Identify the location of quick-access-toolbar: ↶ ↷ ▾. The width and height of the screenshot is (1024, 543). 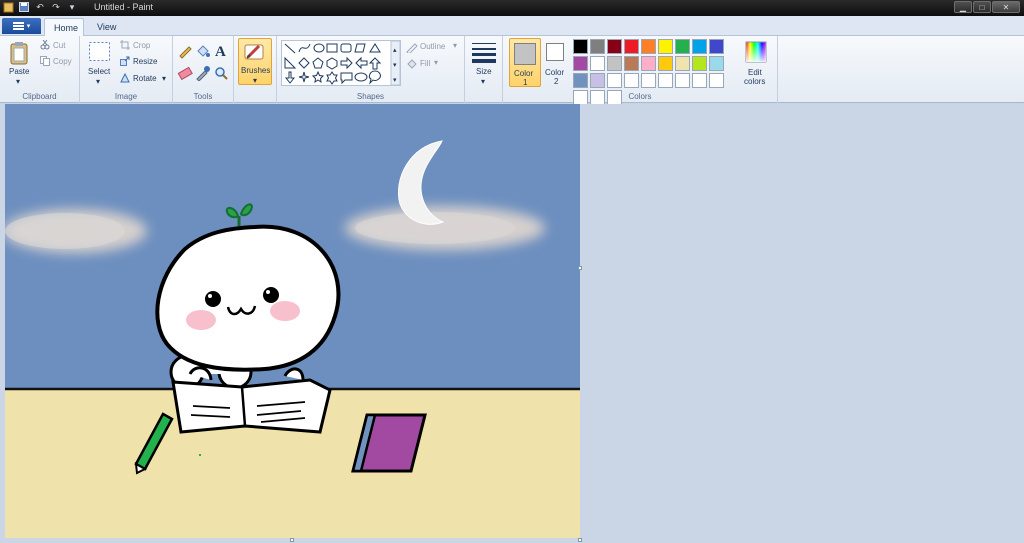
(40, 7).